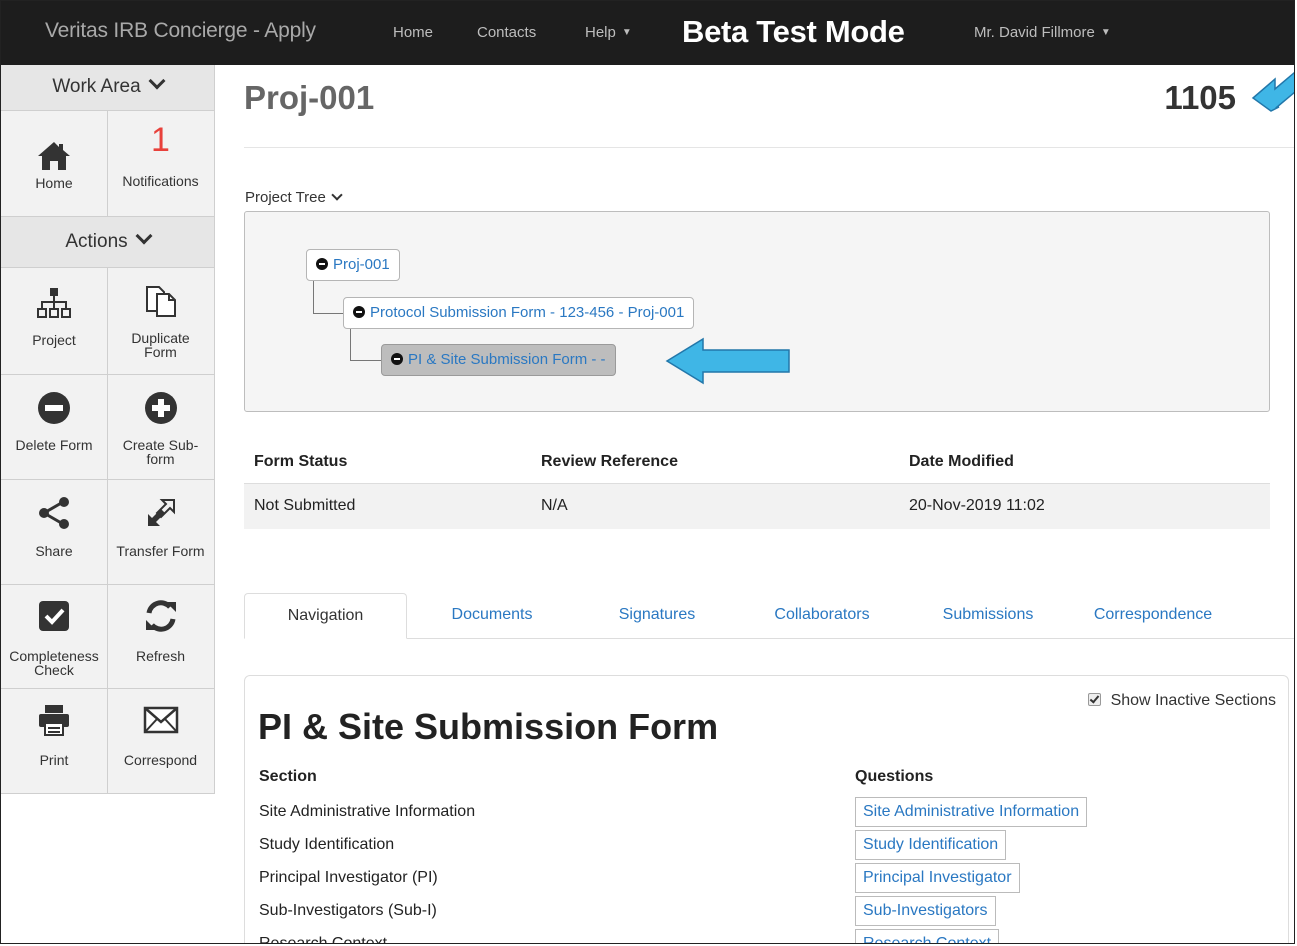 This screenshot has height=946, width=1297. I want to click on nav-contacts-link: Contacts, so click(506, 32).